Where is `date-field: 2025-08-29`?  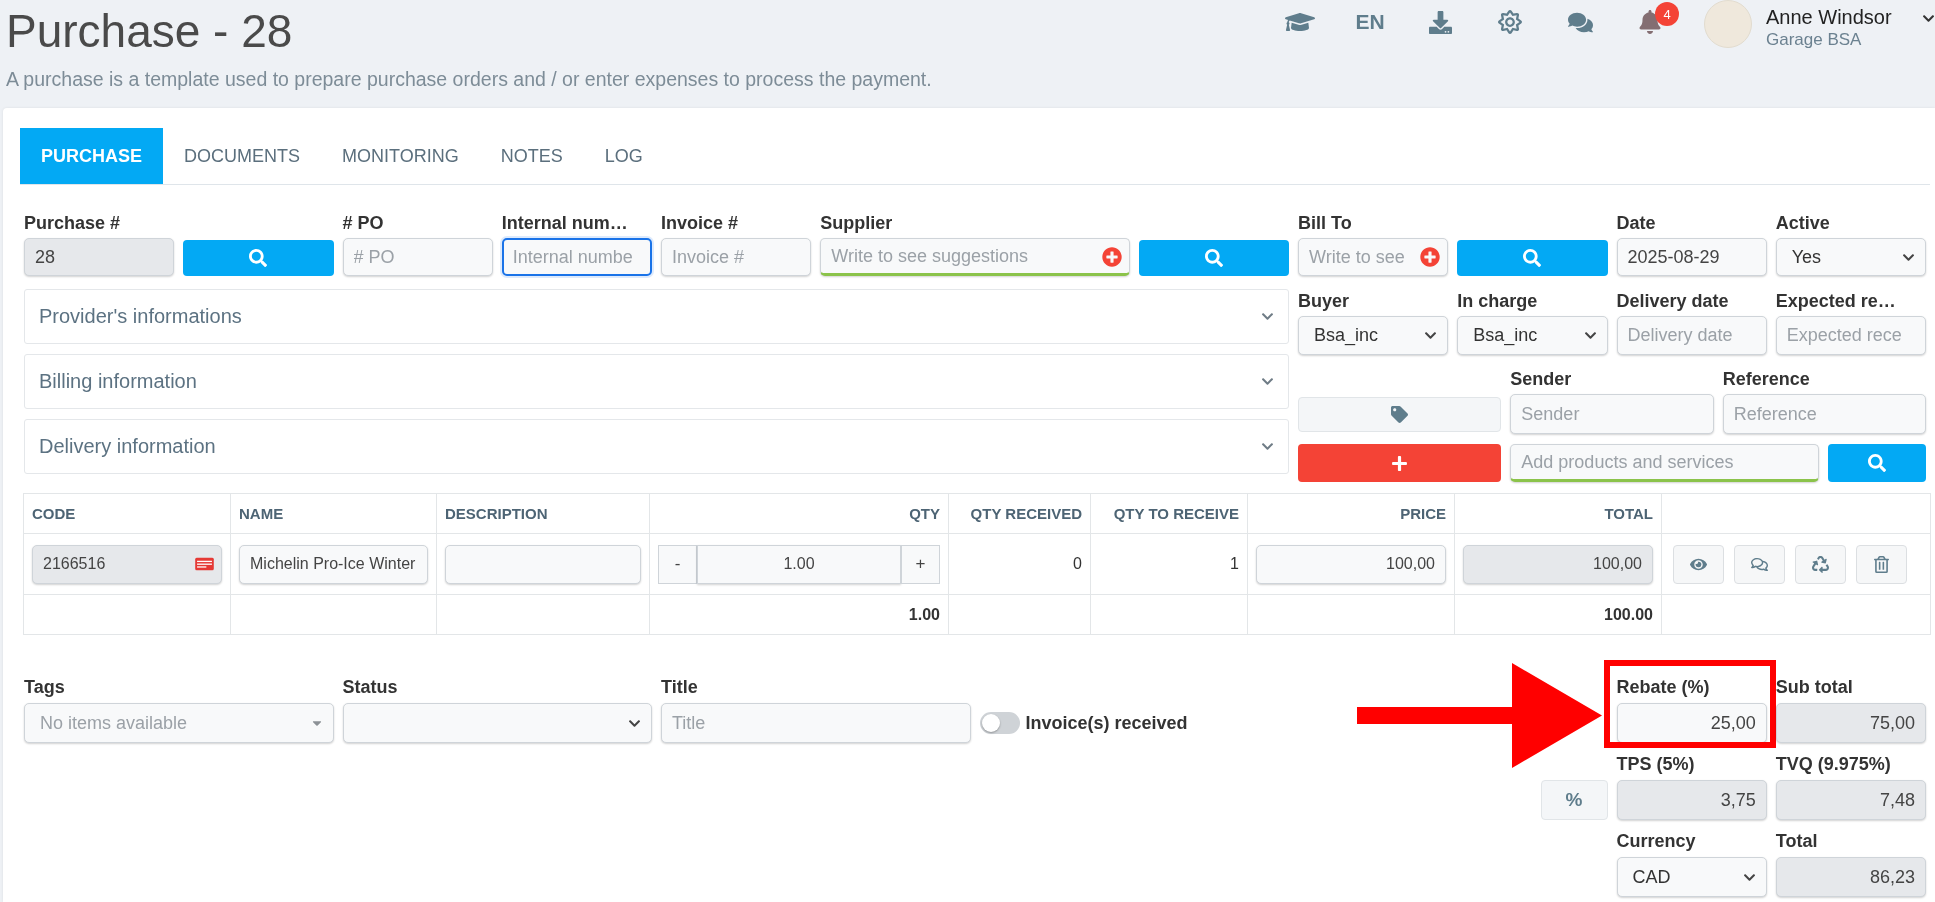 date-field: 2025-08-29 is located at coordinates (1691, 257).